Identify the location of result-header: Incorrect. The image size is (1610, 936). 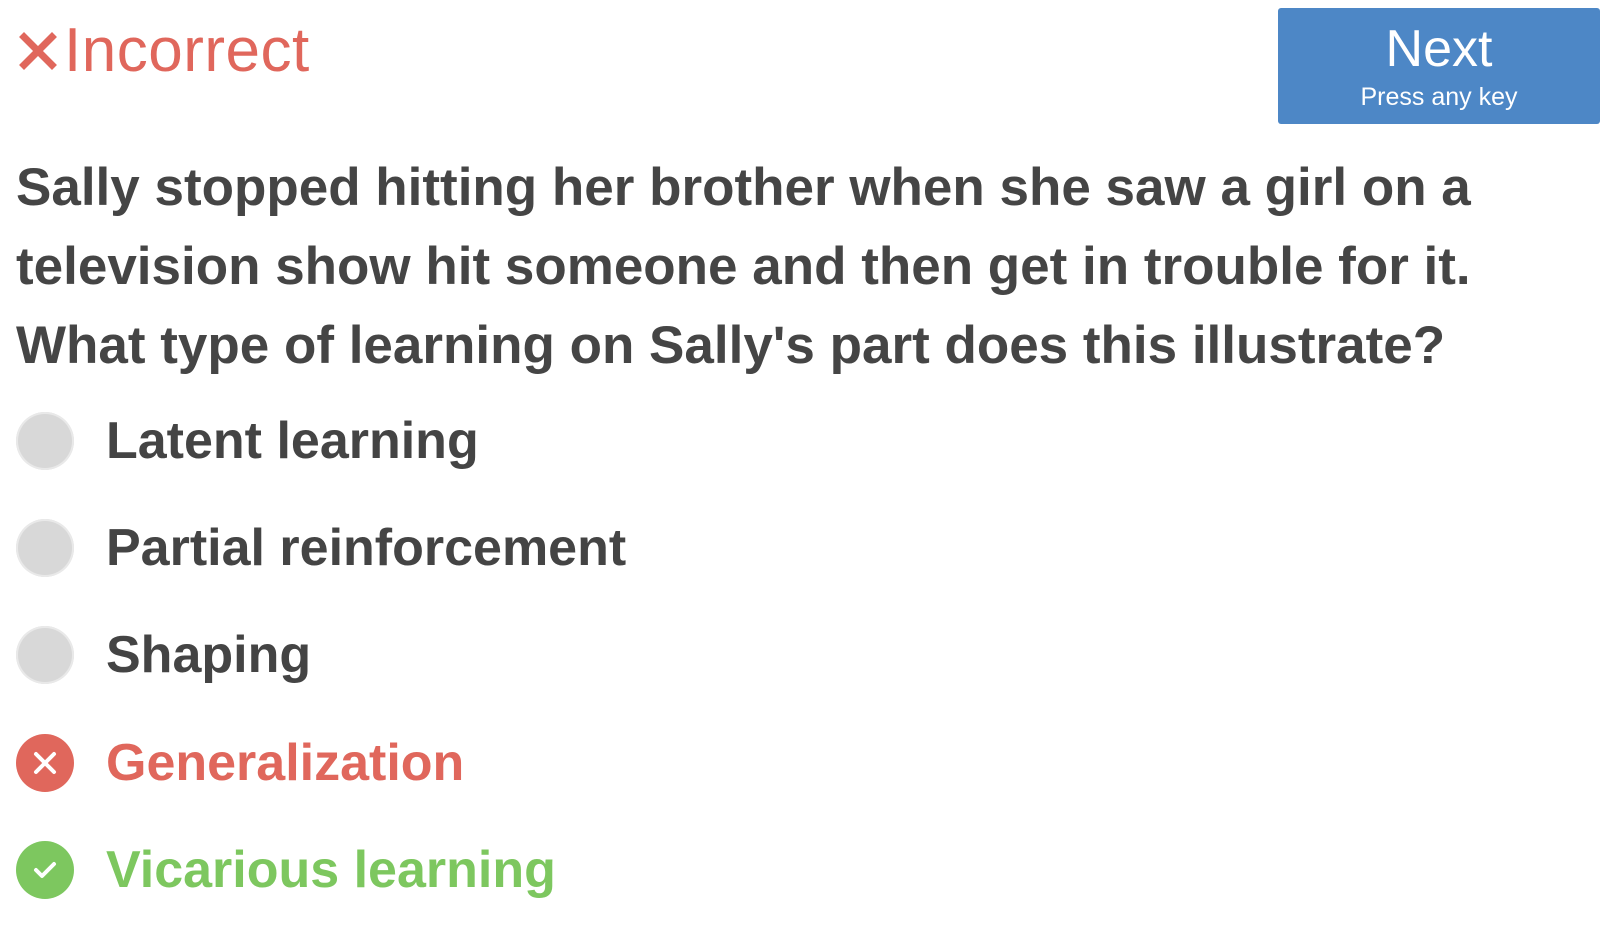
(163, 51).